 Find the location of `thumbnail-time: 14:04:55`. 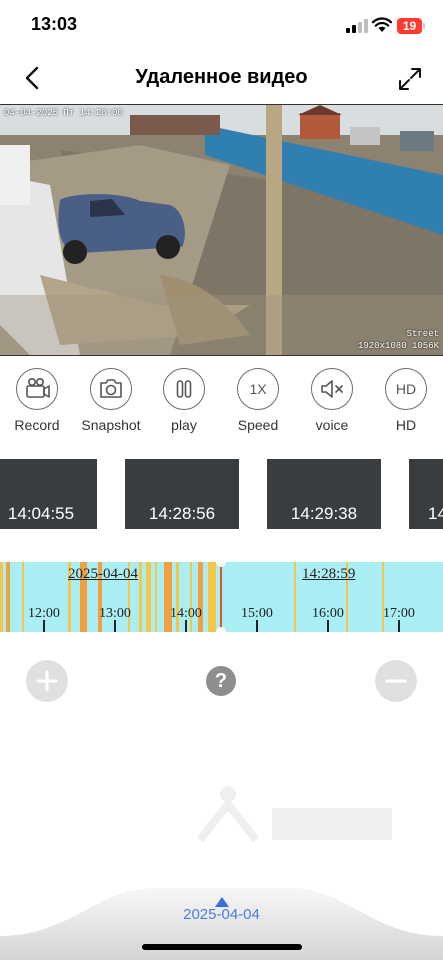

thumbnail-time: 14:04:55 is located at coordinates (41, 513).